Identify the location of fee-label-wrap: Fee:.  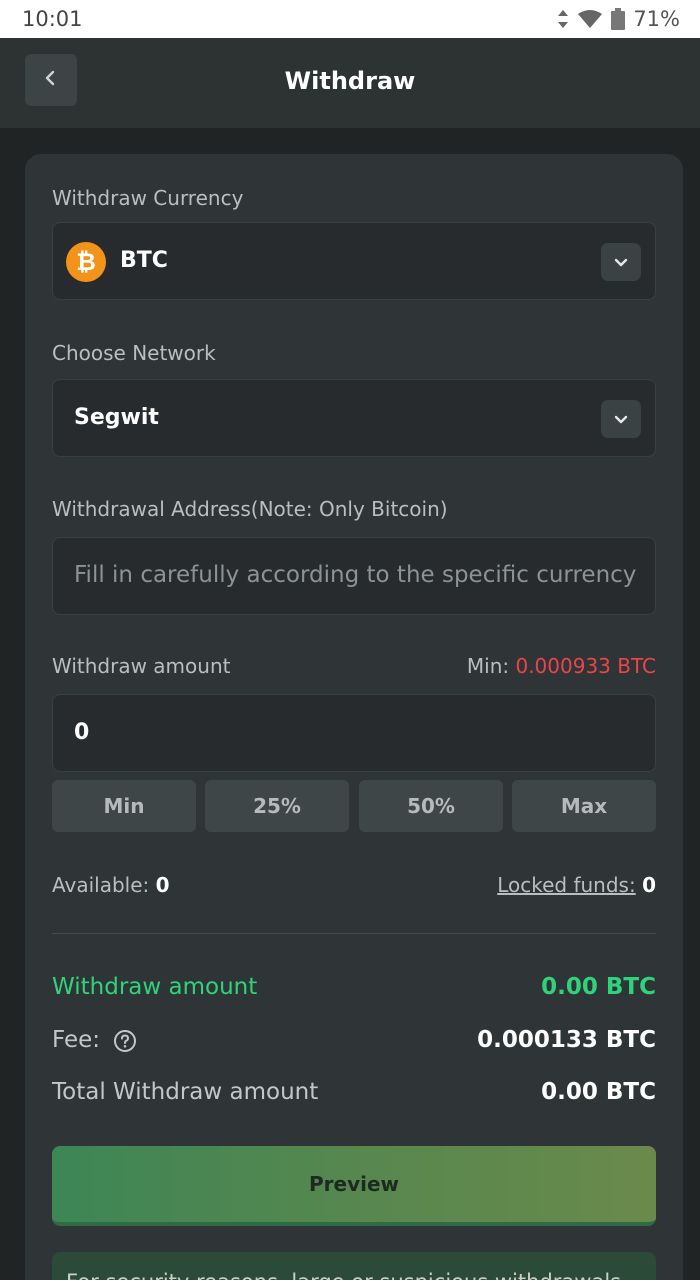
(94, 1040).